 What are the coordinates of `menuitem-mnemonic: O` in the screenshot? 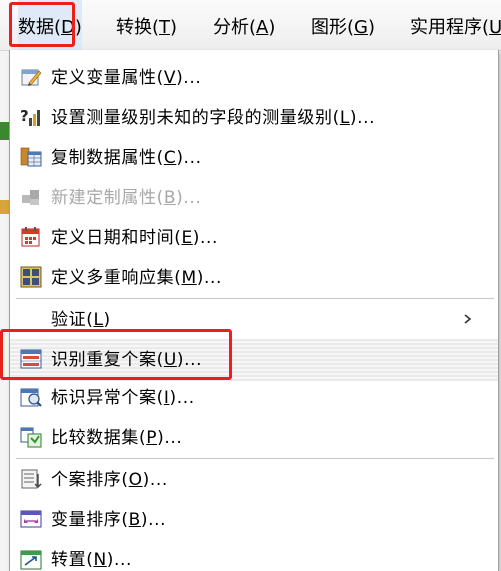 It's located at (135, 480).